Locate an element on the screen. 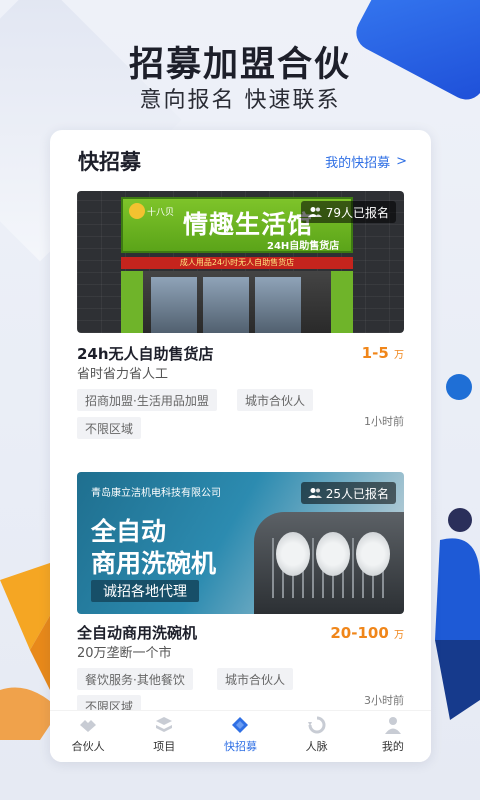 The height and width of the screenshot is (800, 480). diamond-icon is located at coordinates (240, 725).